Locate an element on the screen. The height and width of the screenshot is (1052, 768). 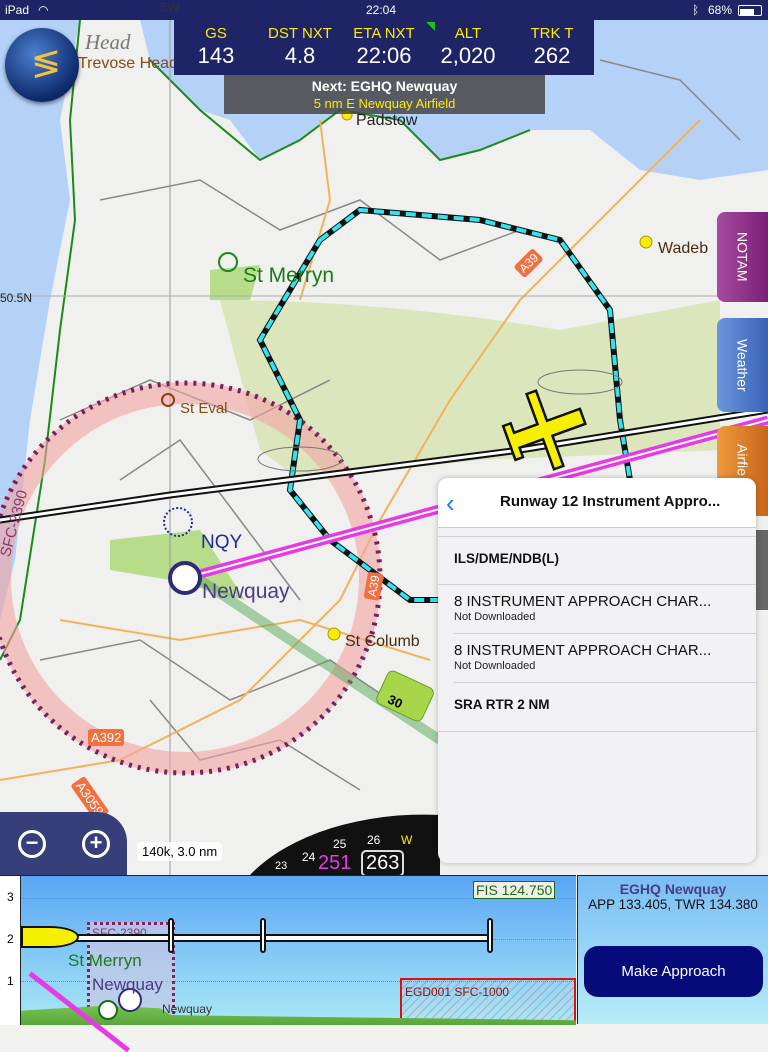
list-item-title: SRA RTR 2 NM is located at coordinates (502, 704).